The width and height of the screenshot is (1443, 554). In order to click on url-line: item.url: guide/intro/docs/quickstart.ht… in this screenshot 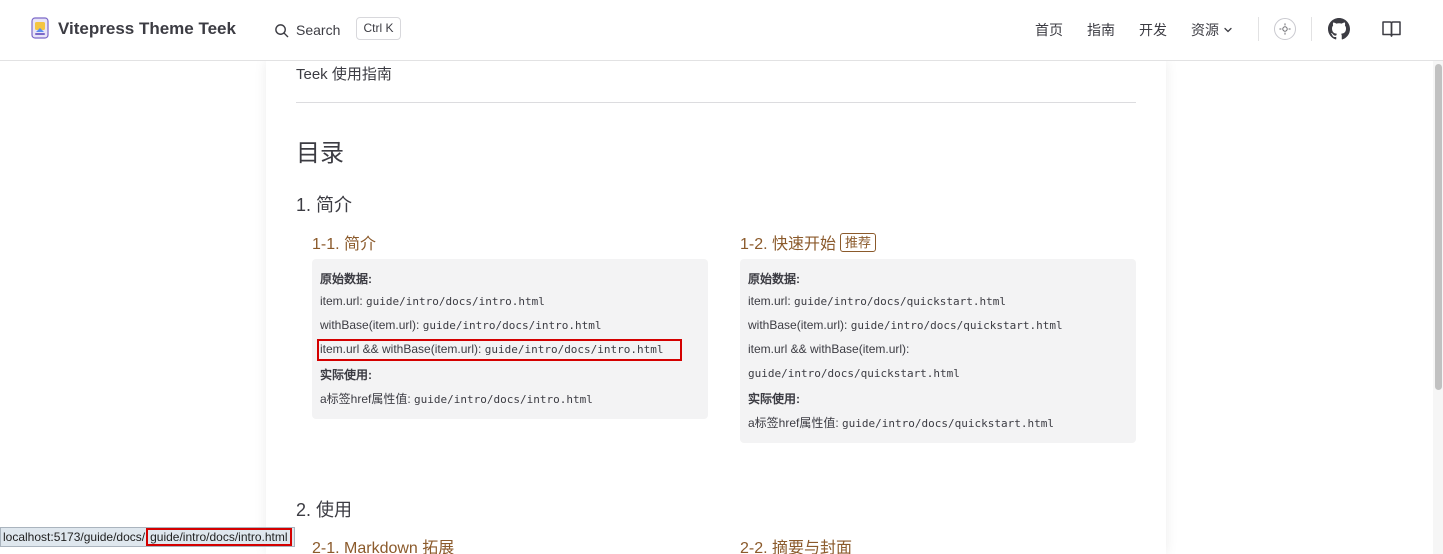, I will do `click(877, 301)`.